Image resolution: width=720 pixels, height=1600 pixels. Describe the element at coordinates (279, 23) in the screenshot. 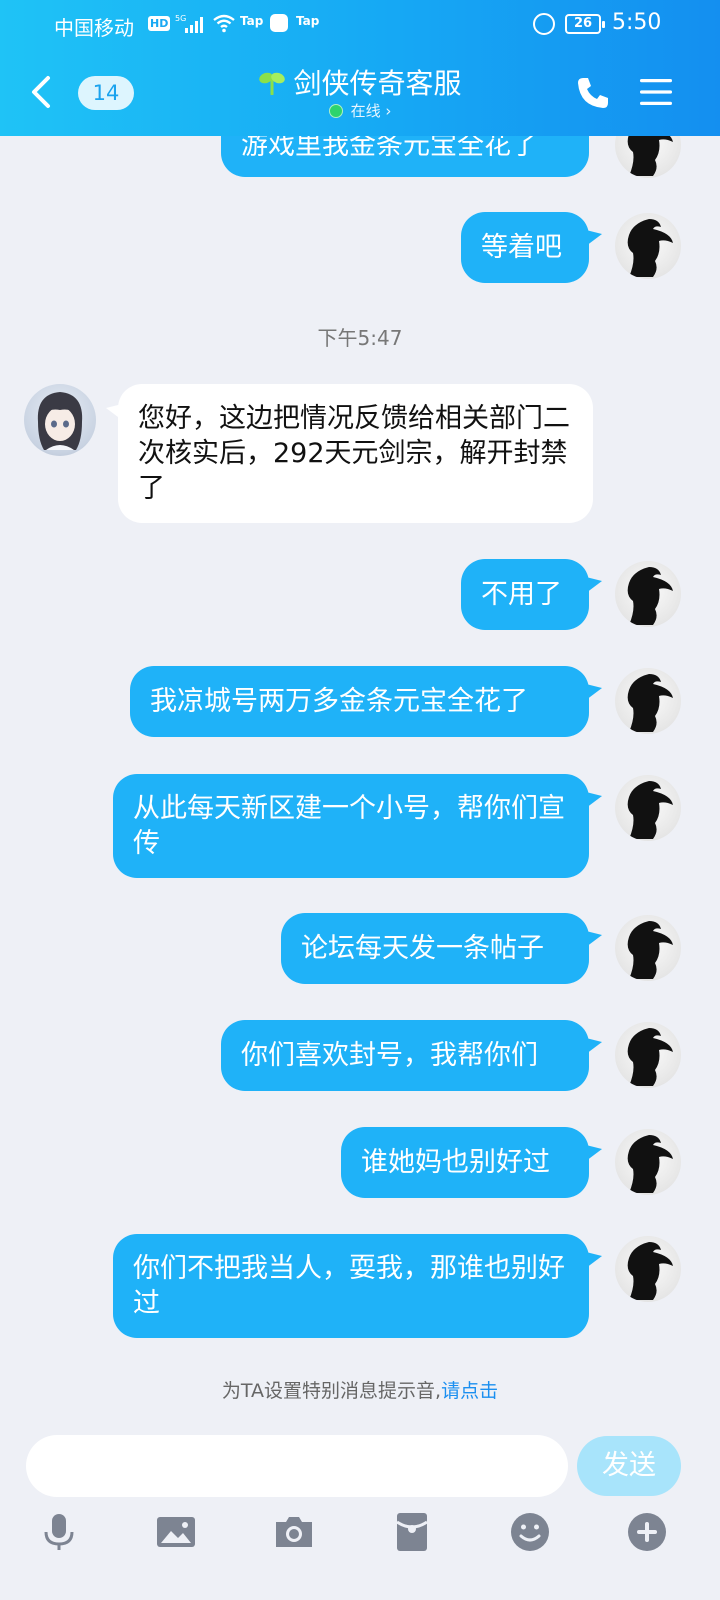

I see `music-app-icon` at that location.